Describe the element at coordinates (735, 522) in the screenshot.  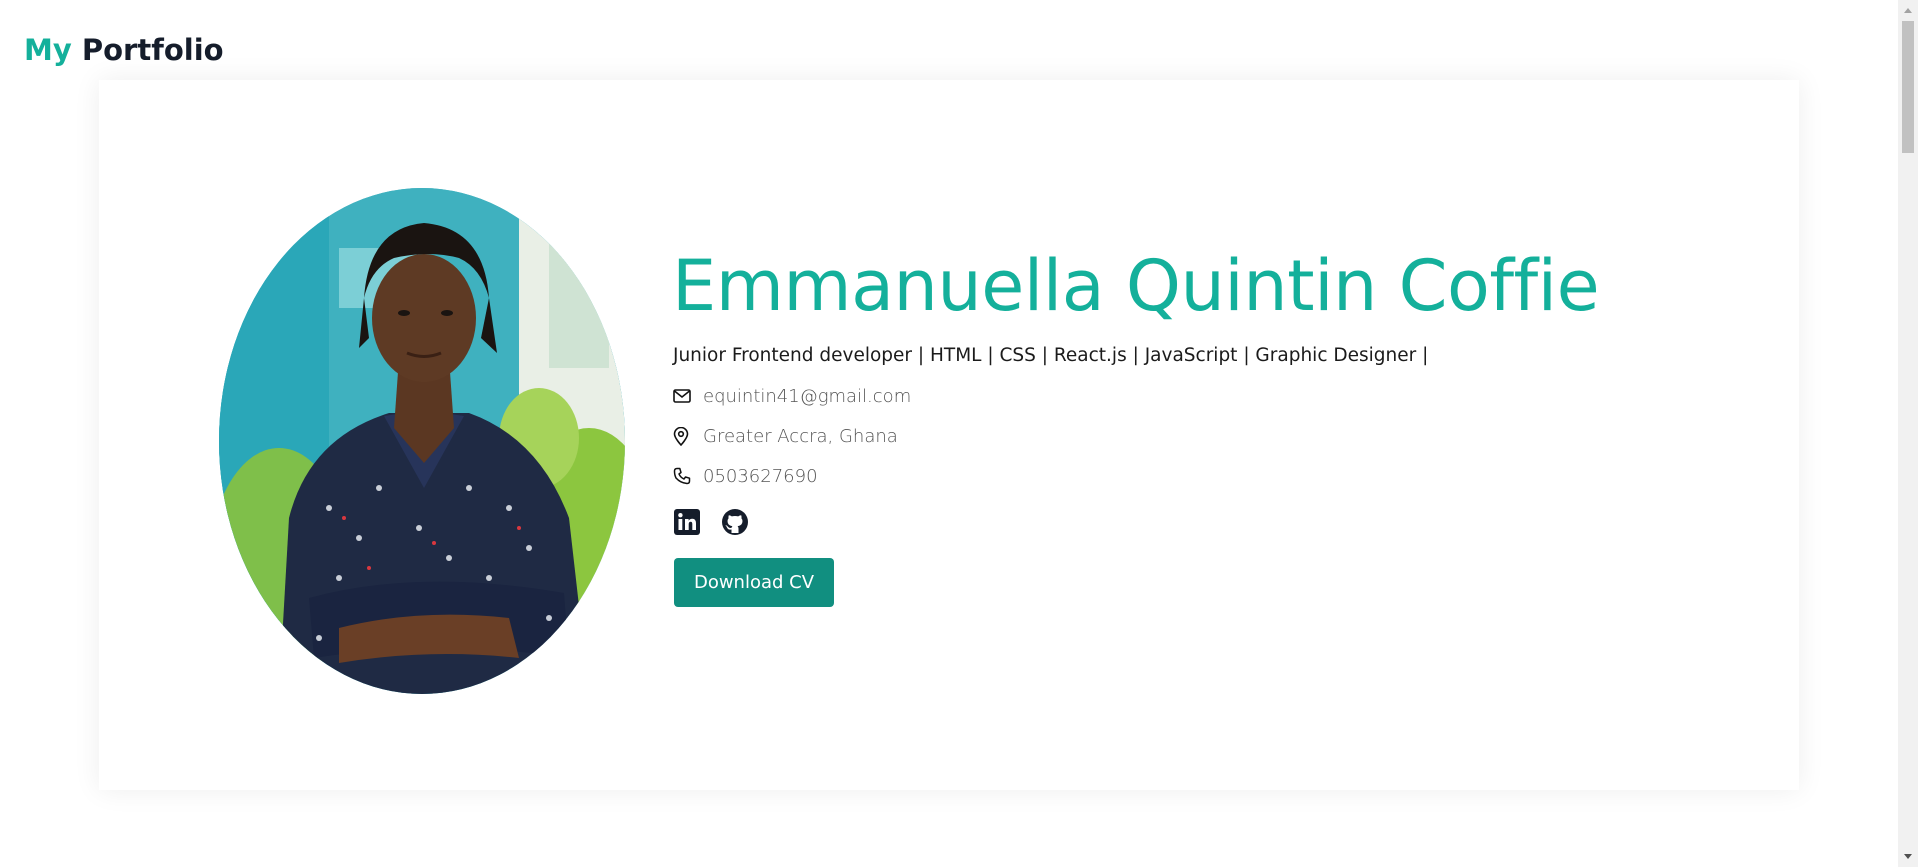
I see `github-icon` at that location.